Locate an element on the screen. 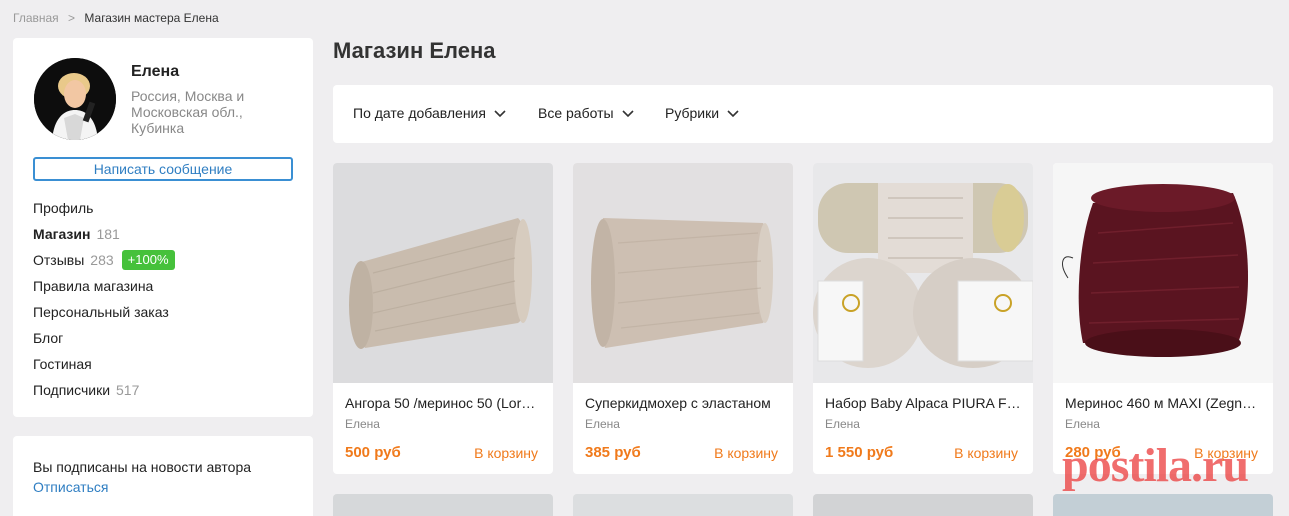  product-title: Меринос 460 м MAXI (Zegna Baruffa) is located at coordinates (1163, 403).